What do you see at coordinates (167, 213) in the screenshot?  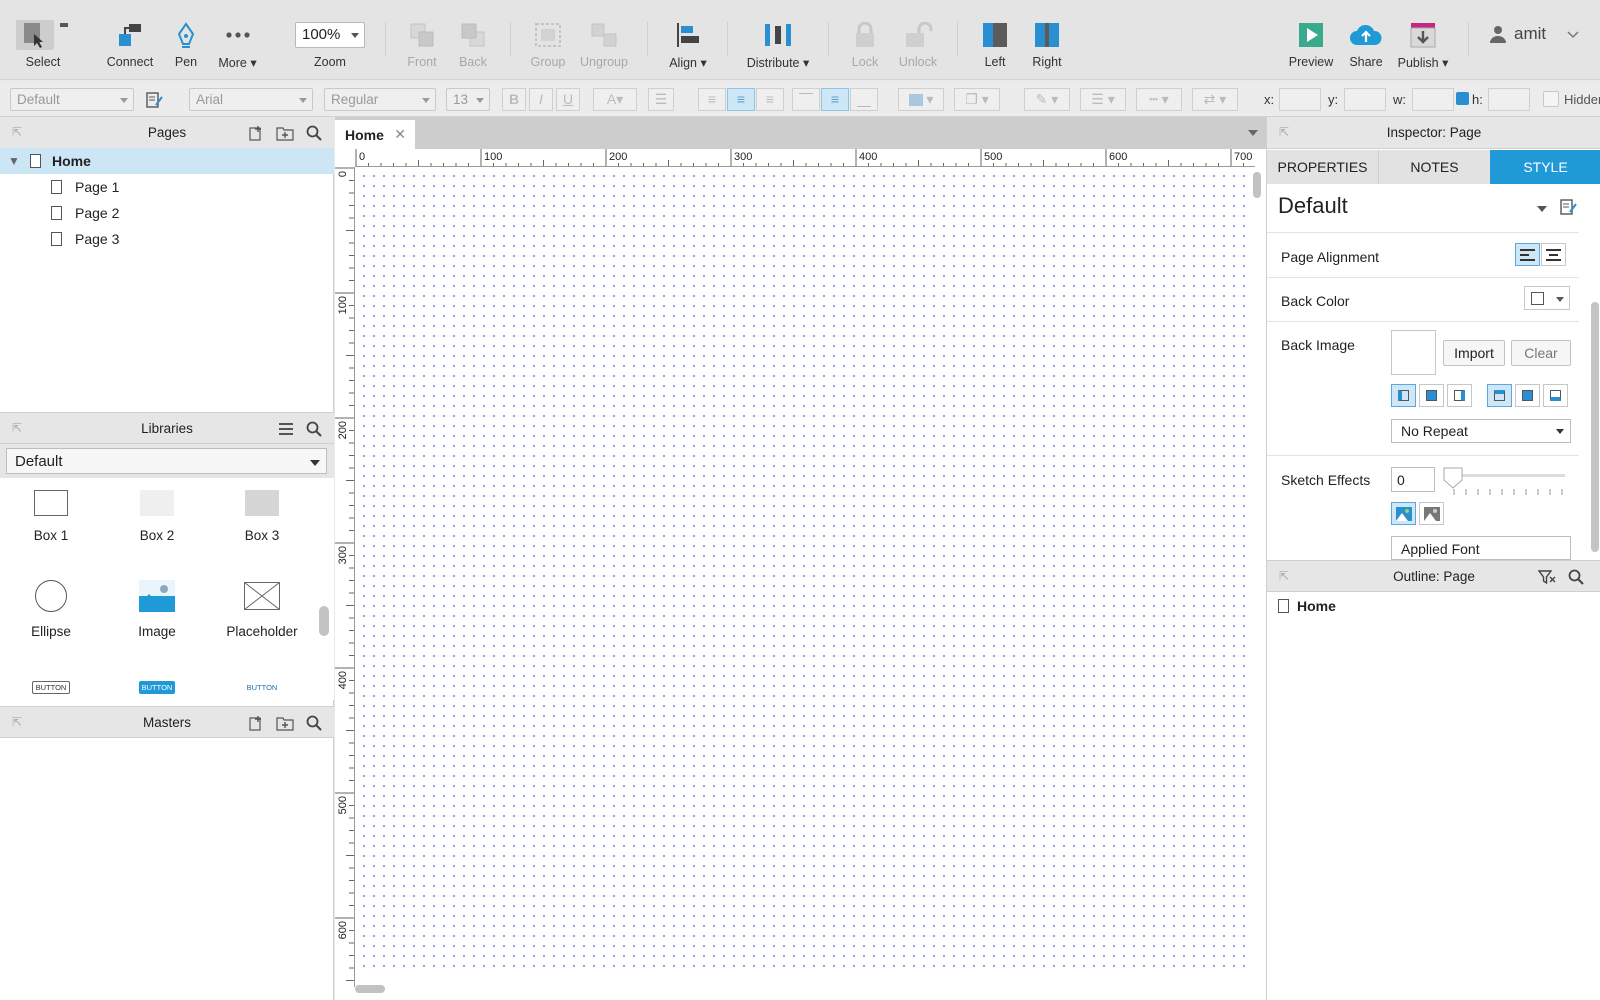 I see `page-tree-item: Page 2` at bounding box center [167, 213].